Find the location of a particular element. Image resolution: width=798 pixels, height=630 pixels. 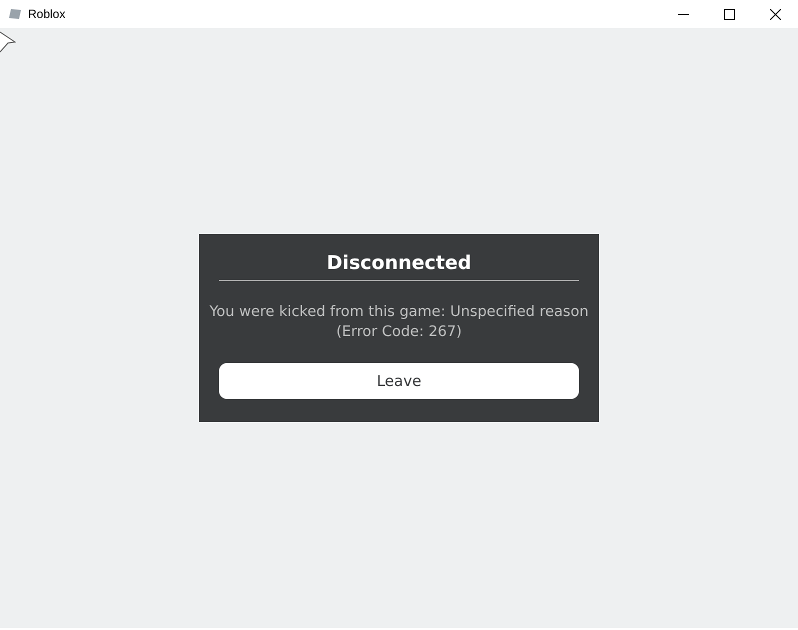

dialog-message: You were kicked from this game: Unspecified reason is located at coordinates (399, 312).